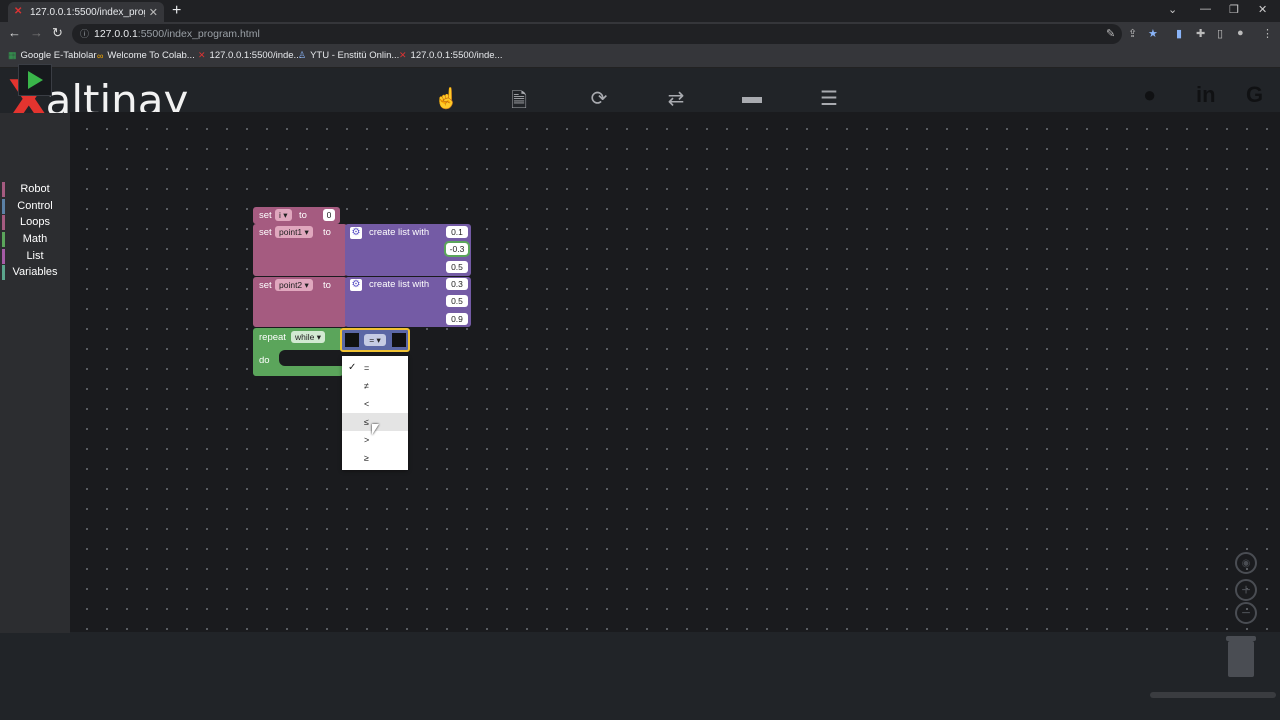  Describe the element at coordinates (352, 367) in the screenshot. I see `checkmark-icon: ✓` at that location.